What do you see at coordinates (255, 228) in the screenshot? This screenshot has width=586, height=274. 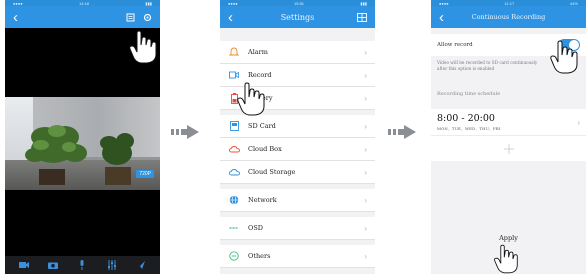 I see `settings-item-label: OSD` at bounding box center [255, 228].